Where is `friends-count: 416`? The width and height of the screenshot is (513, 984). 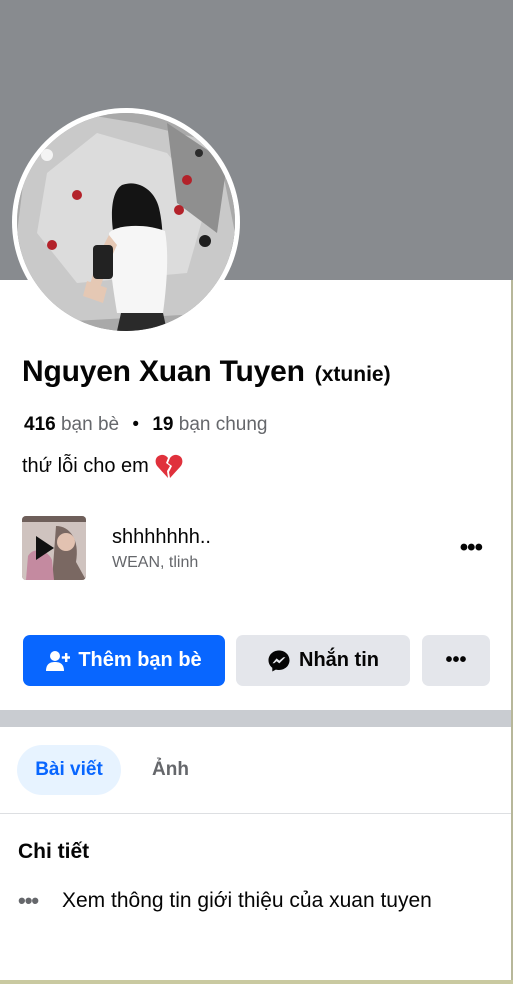 friends-count: 416 is located at coordinates (40, 424).